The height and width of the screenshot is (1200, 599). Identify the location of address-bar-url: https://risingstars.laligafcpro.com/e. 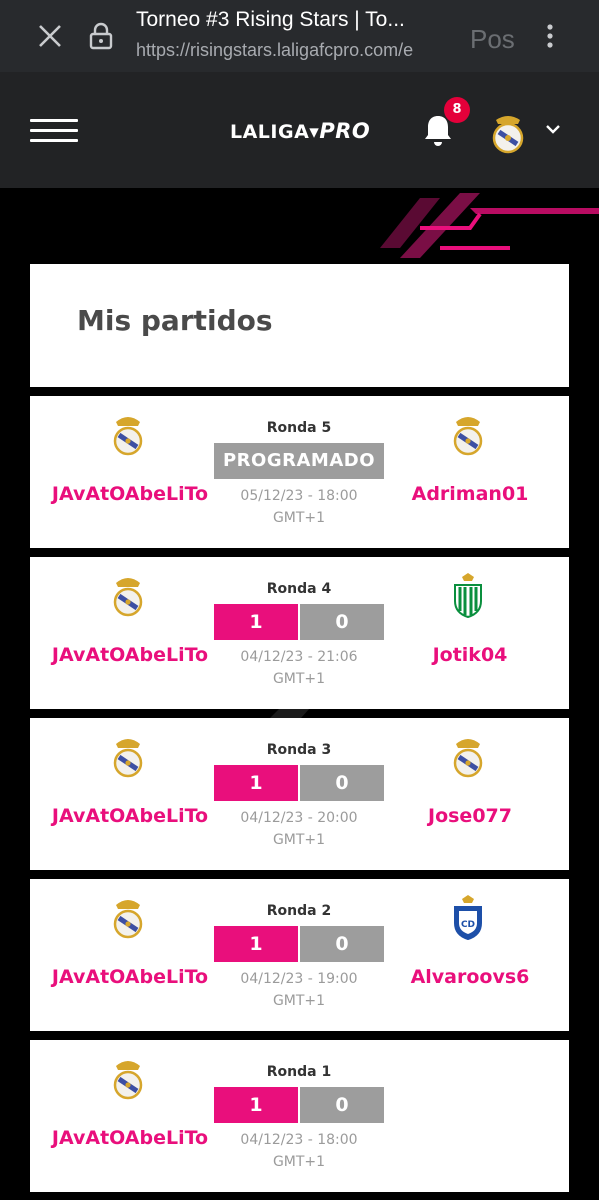
(296, 50).